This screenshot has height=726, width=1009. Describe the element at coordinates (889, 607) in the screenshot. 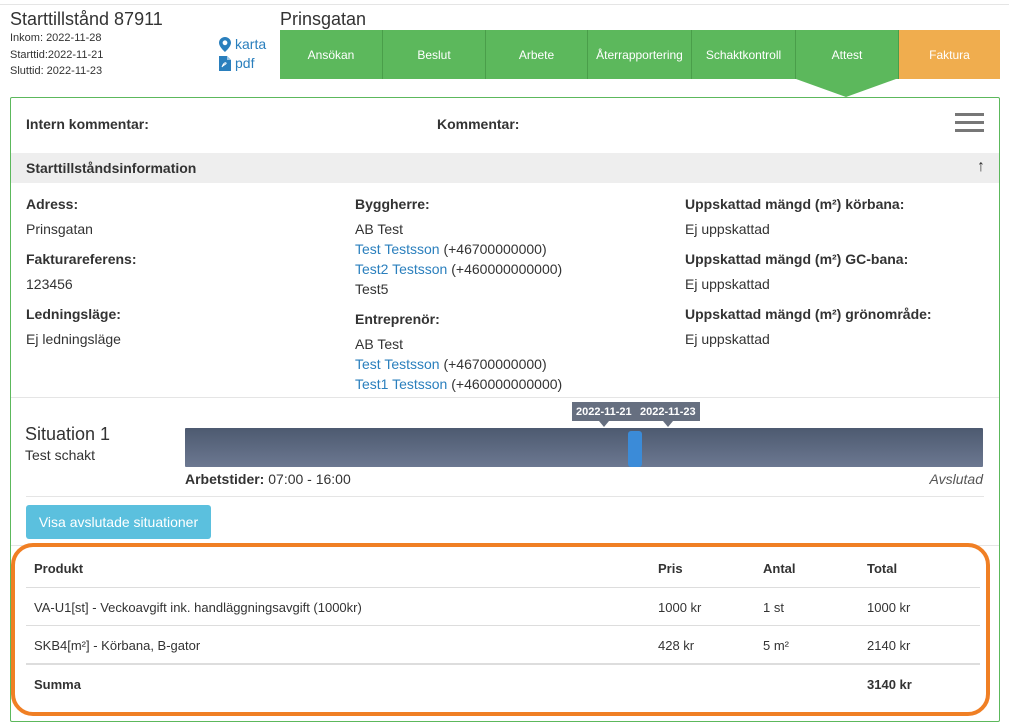

I see `total-cell: 1000 kr` at that location.